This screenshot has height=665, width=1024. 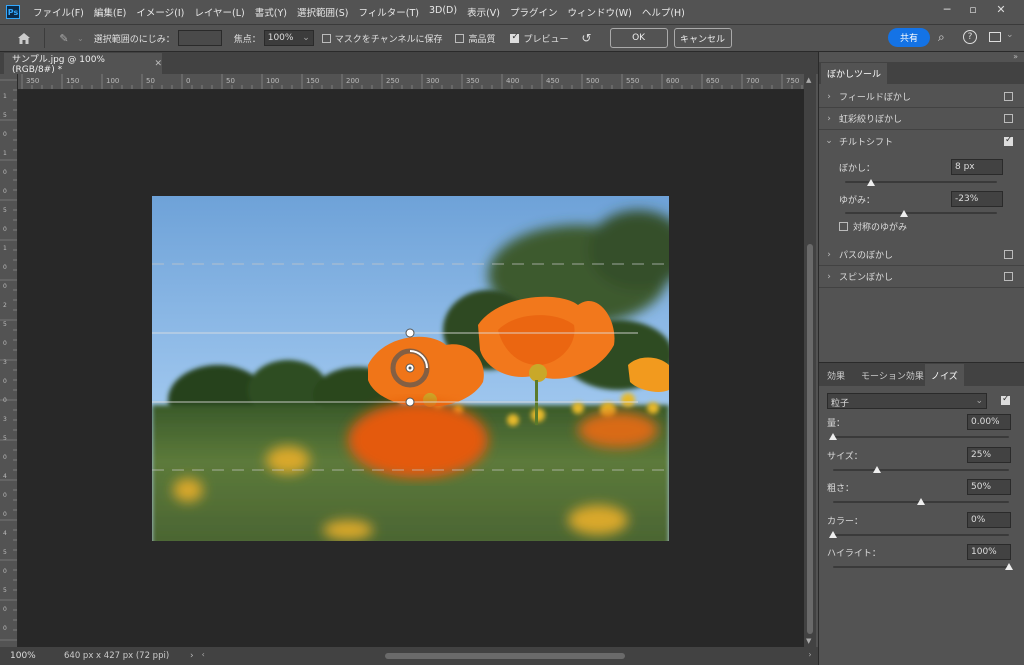 I want to click on noise-param-field: 0.00%, so click(x=989, y=422).